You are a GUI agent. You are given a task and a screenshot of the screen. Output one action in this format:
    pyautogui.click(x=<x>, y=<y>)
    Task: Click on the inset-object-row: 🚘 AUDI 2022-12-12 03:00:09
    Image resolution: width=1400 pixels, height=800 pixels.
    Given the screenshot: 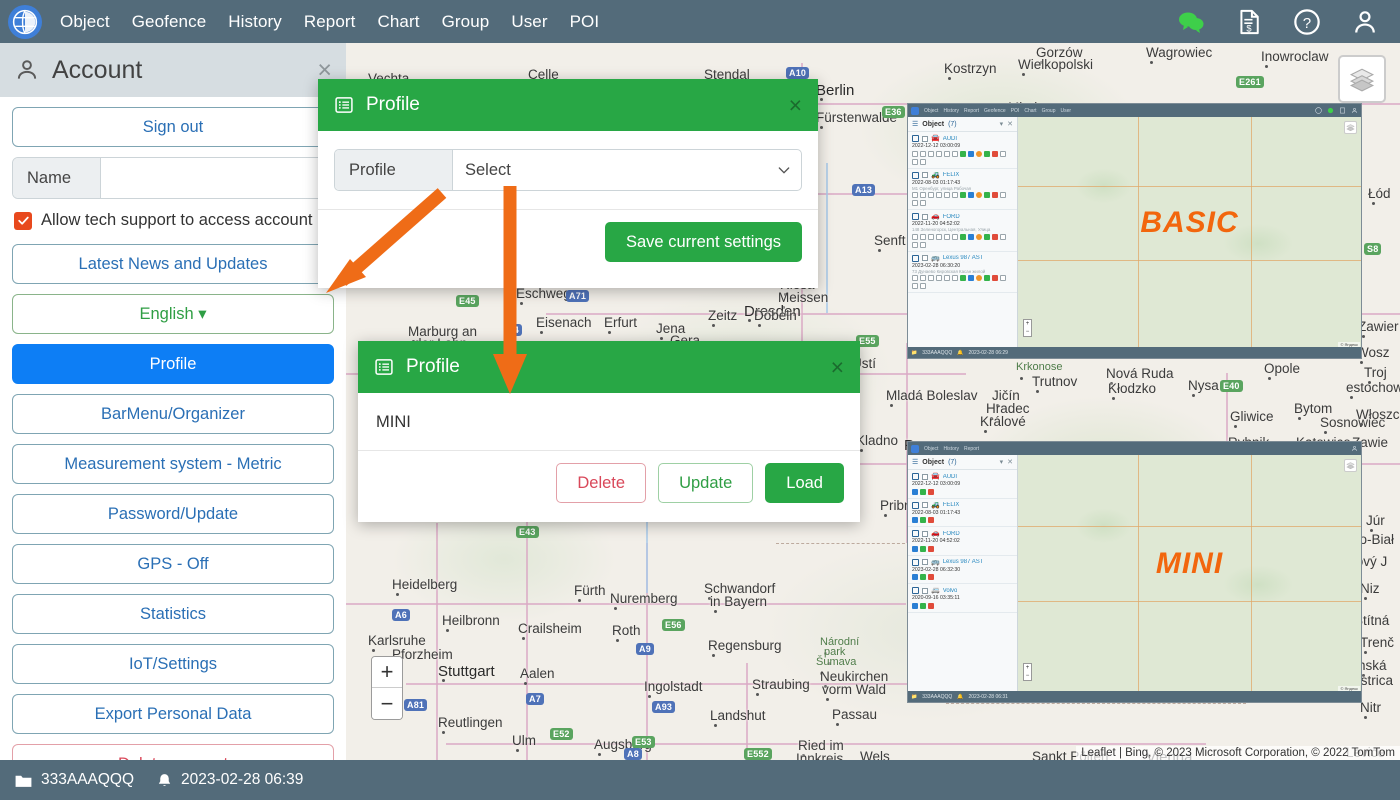 What is the action you would take?
    pyautogui.click(x=962, y=150)
    